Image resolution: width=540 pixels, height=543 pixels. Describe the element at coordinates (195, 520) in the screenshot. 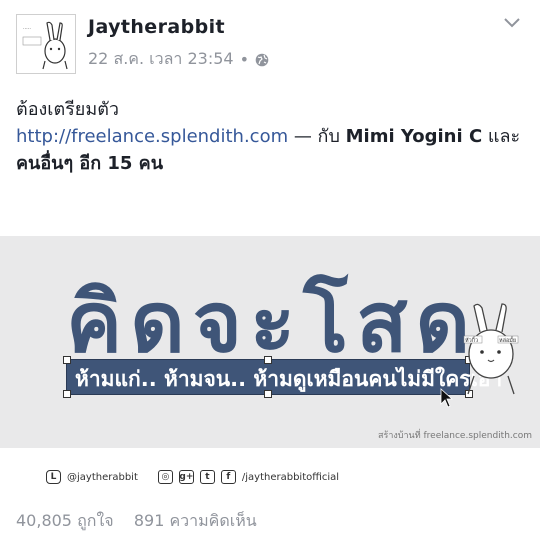

I see `comments-count: 891 ความคิดเห็น` at that location.